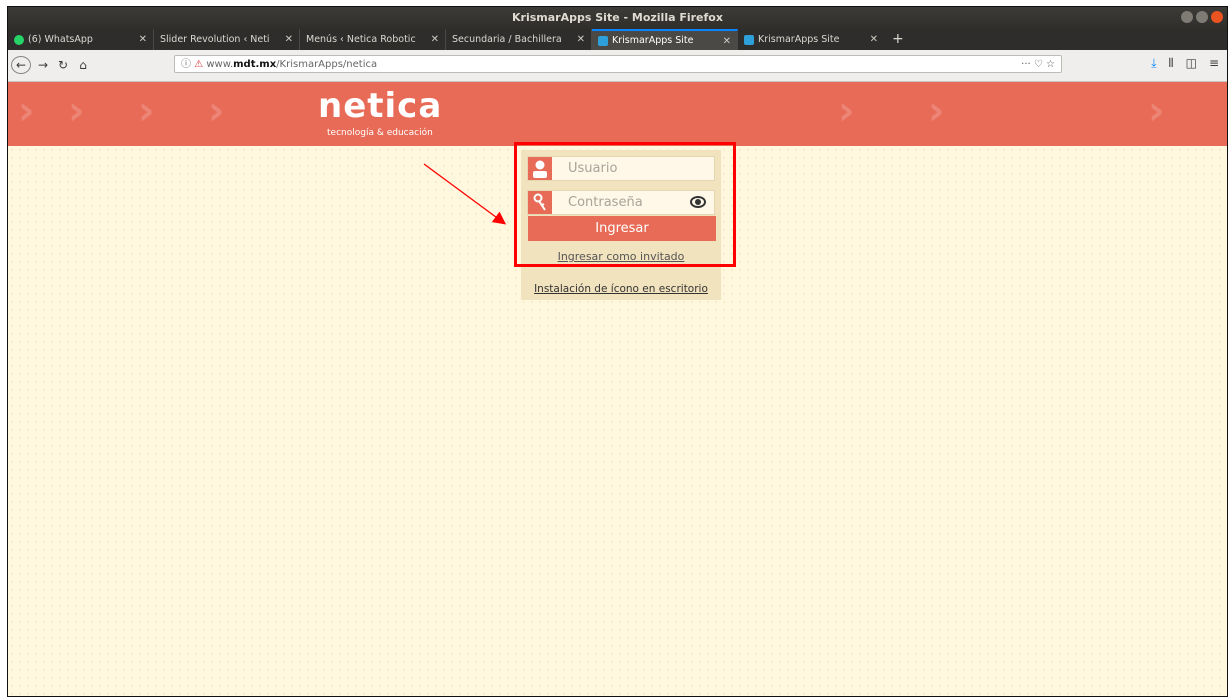 The width and height of the screenshot is (1229, 698). What do you see at coordinates (465, 194) in the screenshot?
I see `annotation-arrow` at bounding box center [465, 194].